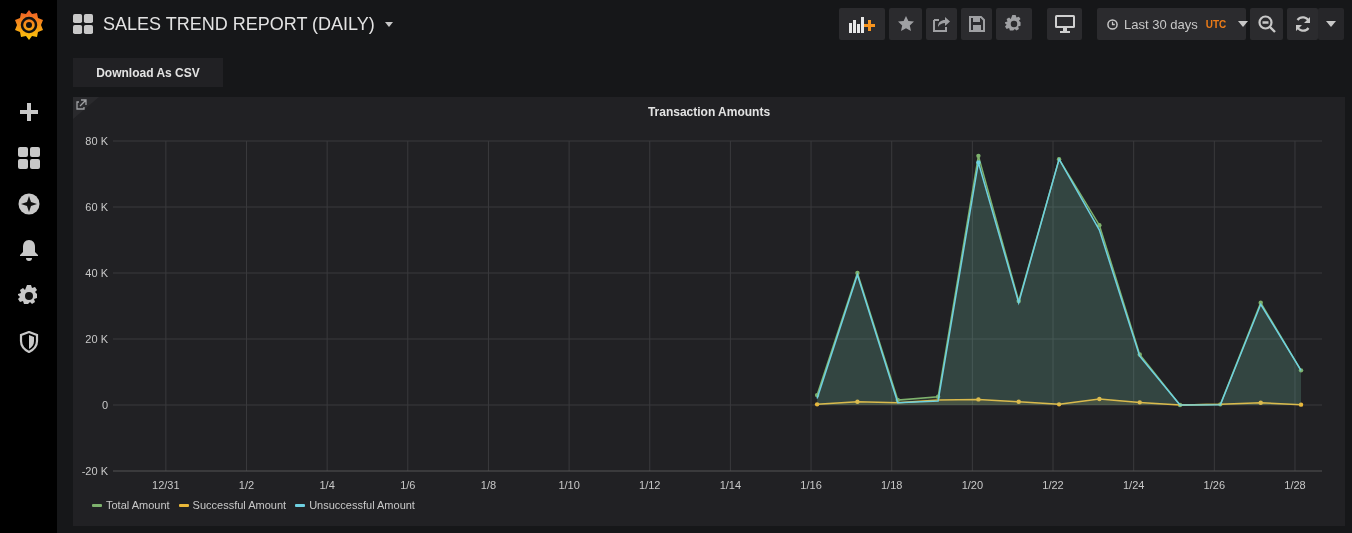 This screenshot has width=1352, height=533. What do you see at coordinates (650, 485) in the screenshot?
I see `x-tick-label: 1/12` at bounding box center [650, 485].